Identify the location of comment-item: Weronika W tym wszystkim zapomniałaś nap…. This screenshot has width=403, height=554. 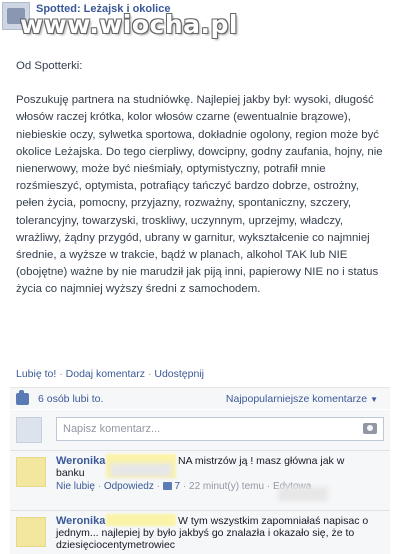
(200, 532).